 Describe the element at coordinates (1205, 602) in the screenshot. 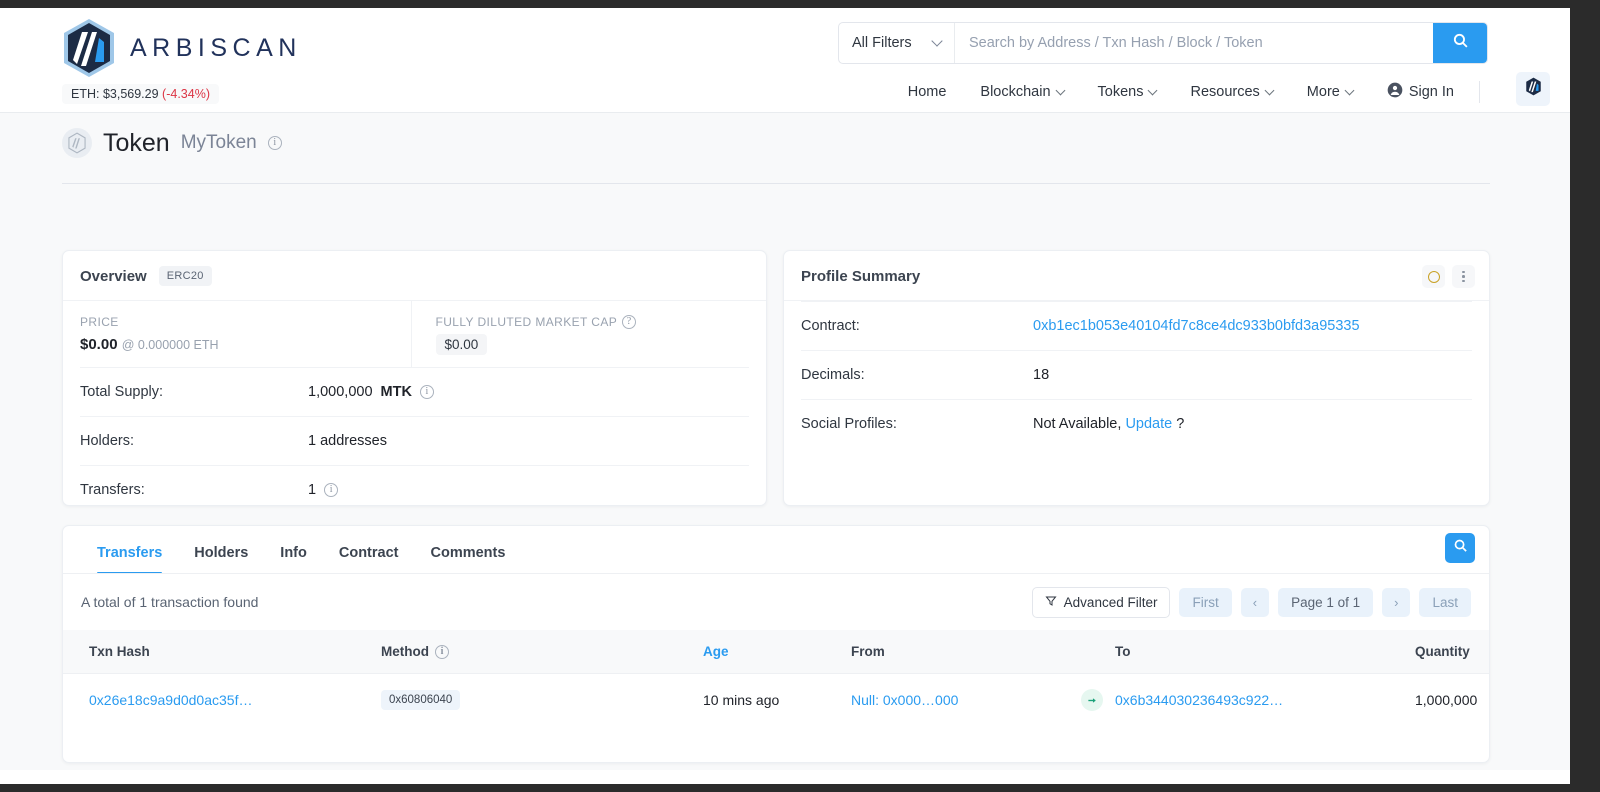

I see `pagination-first: First` at that location.